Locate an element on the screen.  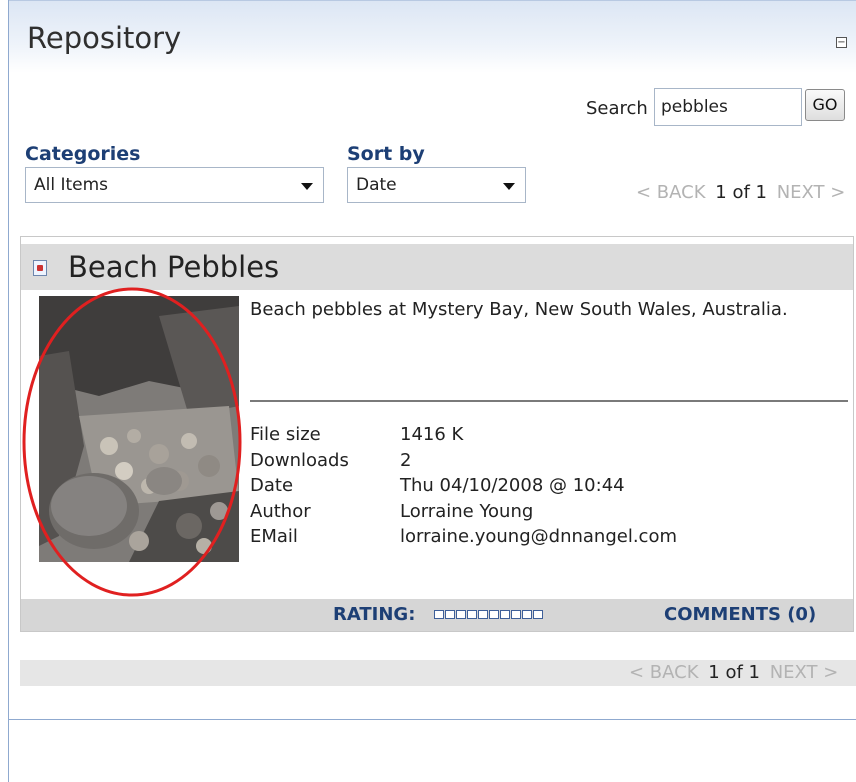
pager-top: < BACK 1 of 1 NEXT > is located at coordinates (742, 192).